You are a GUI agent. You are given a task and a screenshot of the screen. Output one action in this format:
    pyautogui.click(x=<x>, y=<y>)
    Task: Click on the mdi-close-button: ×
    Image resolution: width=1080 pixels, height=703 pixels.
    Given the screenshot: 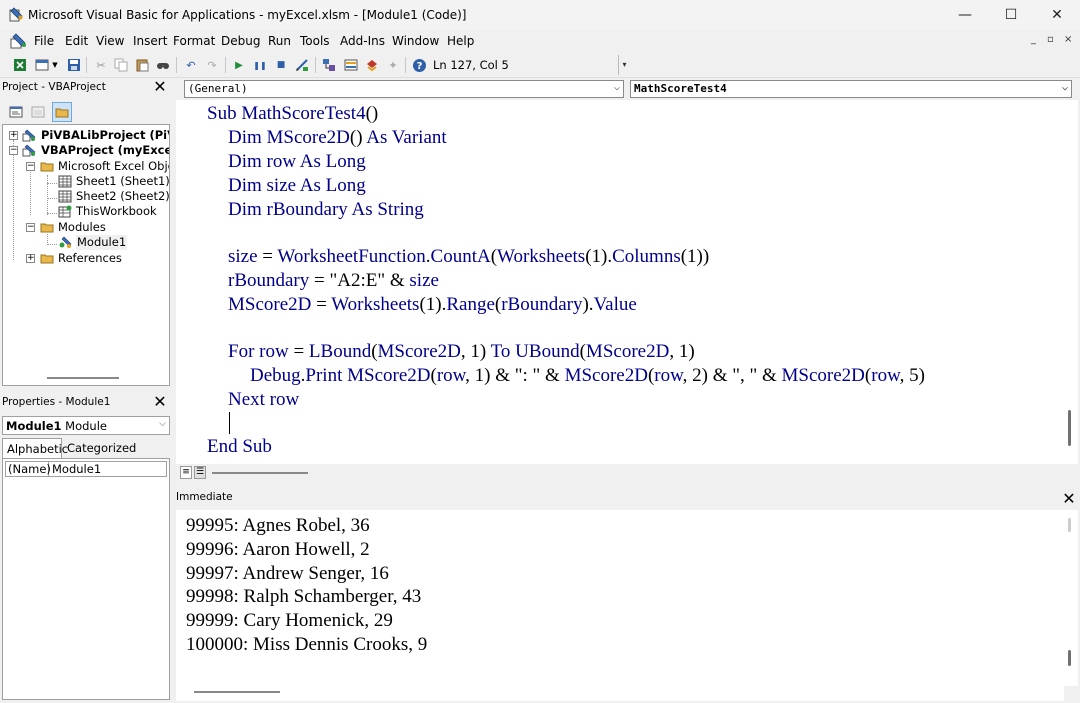 What is the action you would take?
    pyautogui.click(x=1068, y=39)
    